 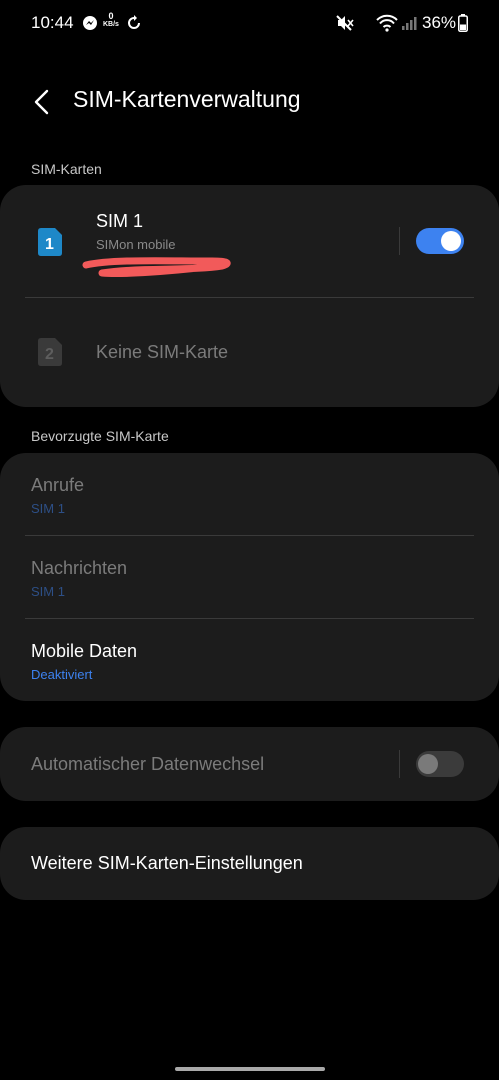 I want to click on auto-switch-card: Automatischer Datenwechsel, so click(x=249, y=764).